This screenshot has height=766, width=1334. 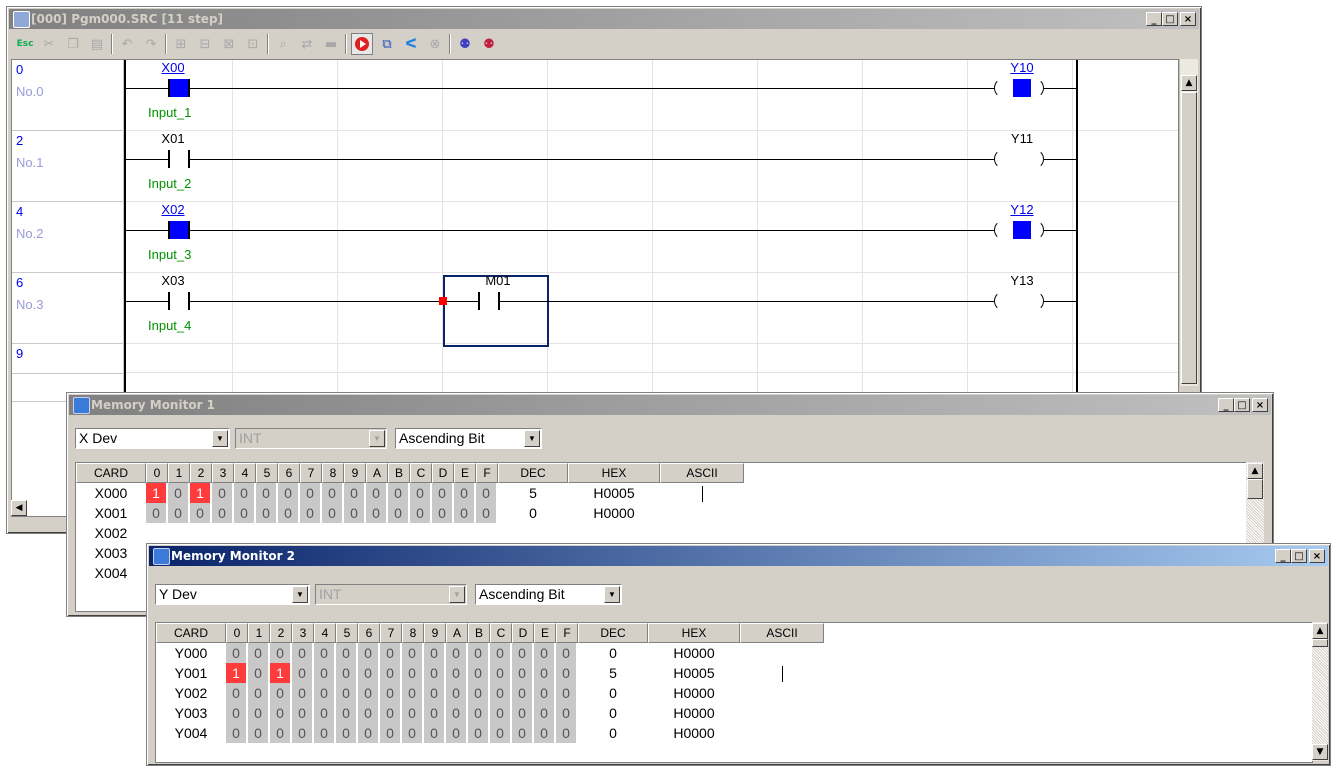 What do you see at coordinates (1189, 83) in the screenshot?
I see `scroll-up-button: ▲` at bounding box center [1189, 83].